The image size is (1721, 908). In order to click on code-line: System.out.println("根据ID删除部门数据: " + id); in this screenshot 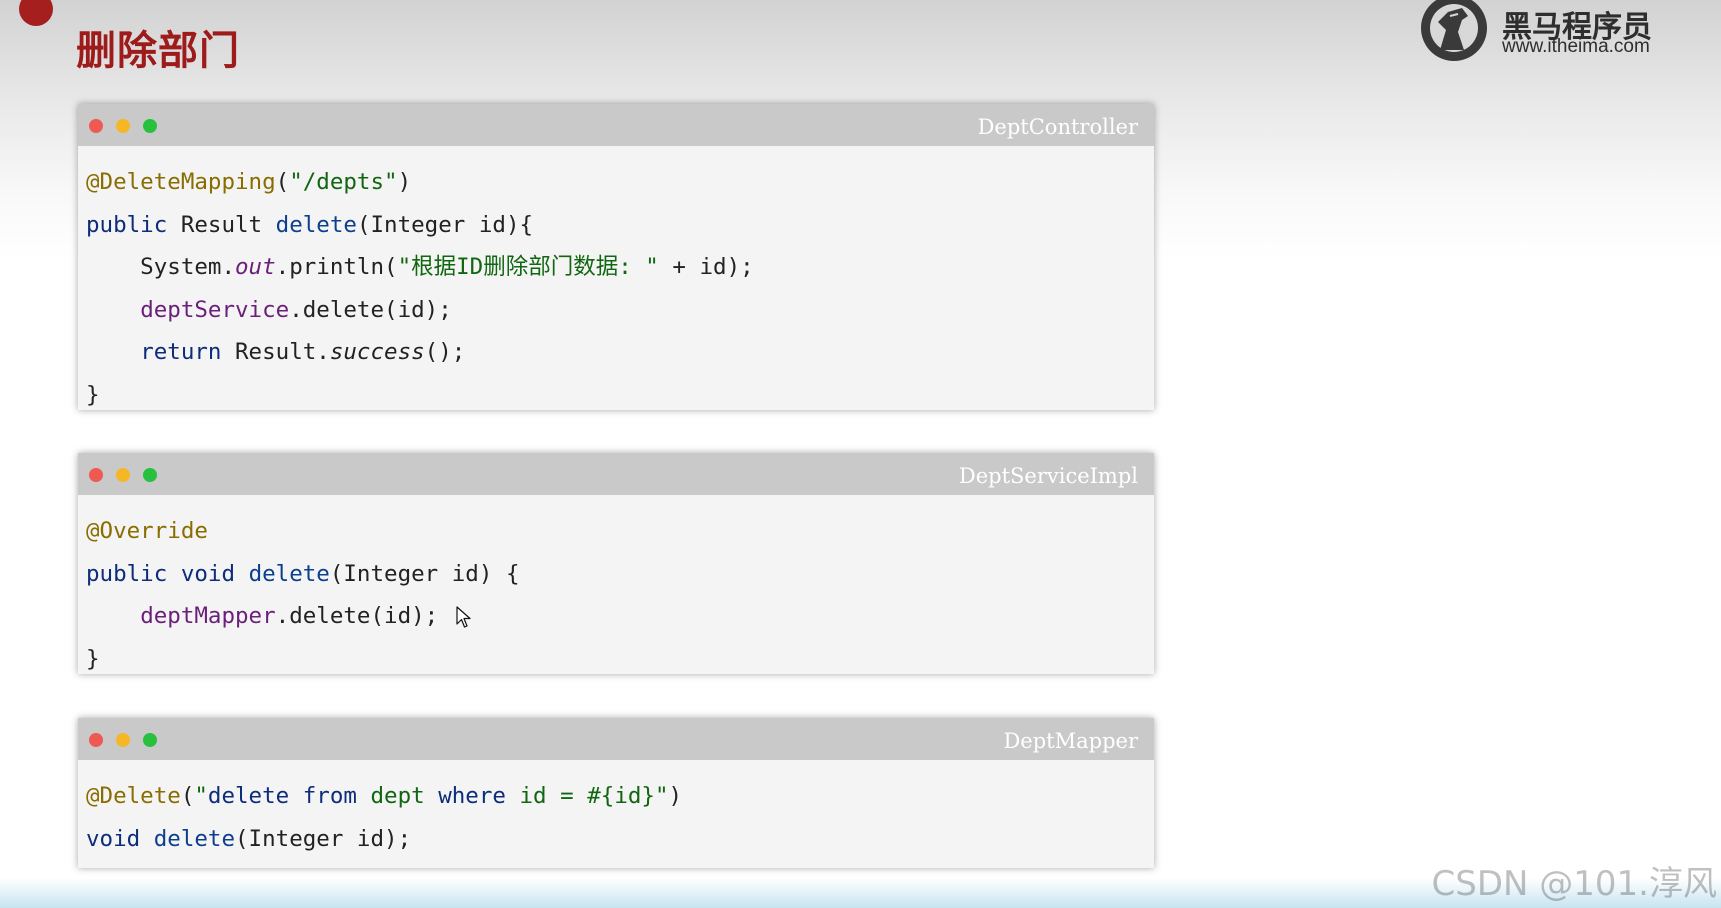, I will do `click(616, 267)`.